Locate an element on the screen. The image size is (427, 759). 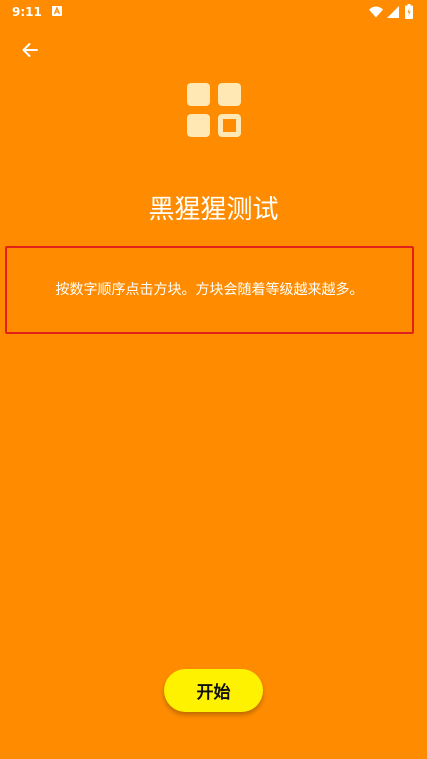
grid-squares-icon is located at coordinates (214, 110).